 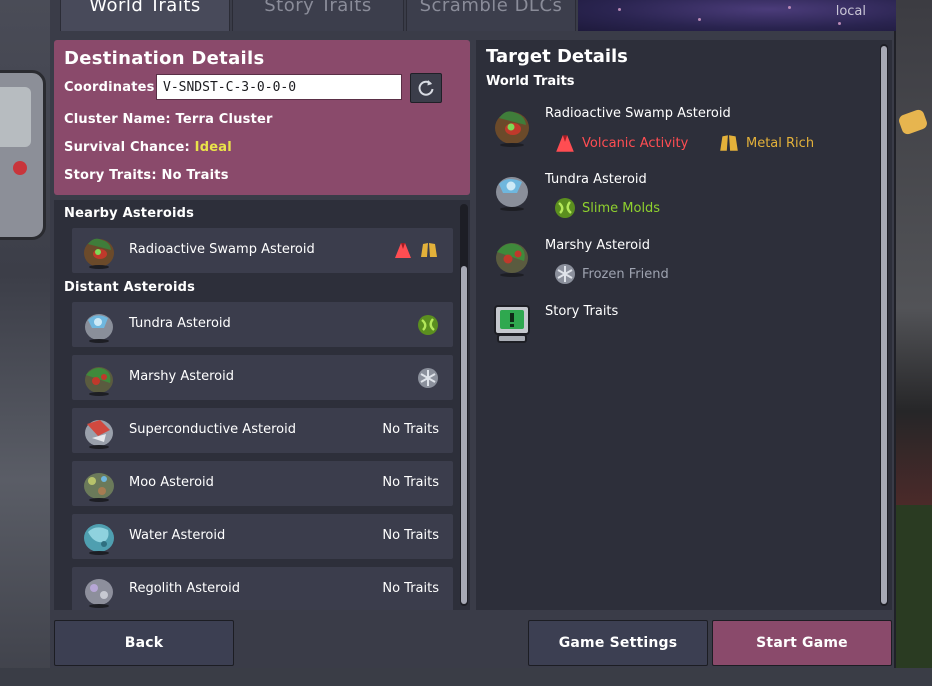 What do you see at coordinates (780, 143) in the screenshot?
I see `trait-label: Metal Rich` at bounding box center [780, 143].